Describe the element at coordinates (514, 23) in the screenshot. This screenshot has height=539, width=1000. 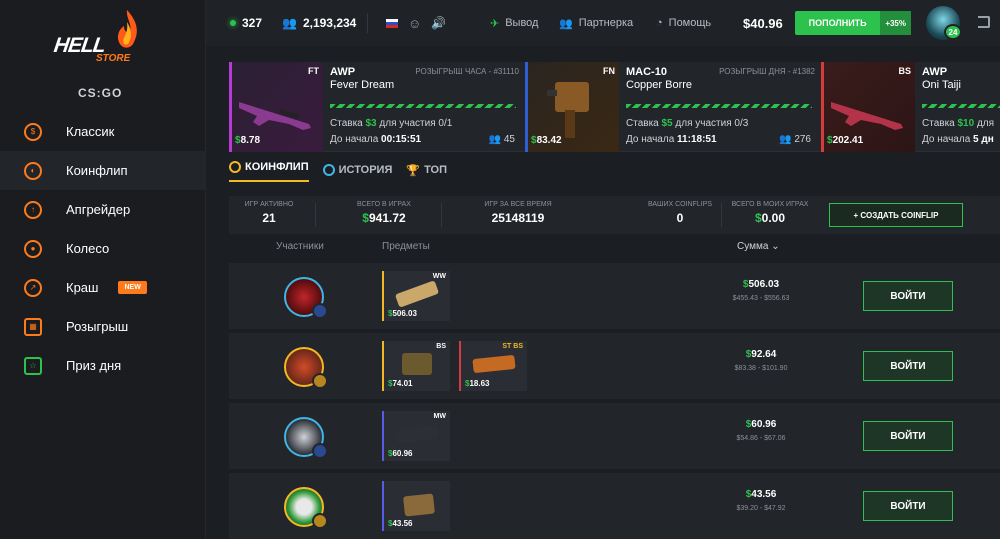
I see `withdraw-link: ✈ Вывод` at that location.